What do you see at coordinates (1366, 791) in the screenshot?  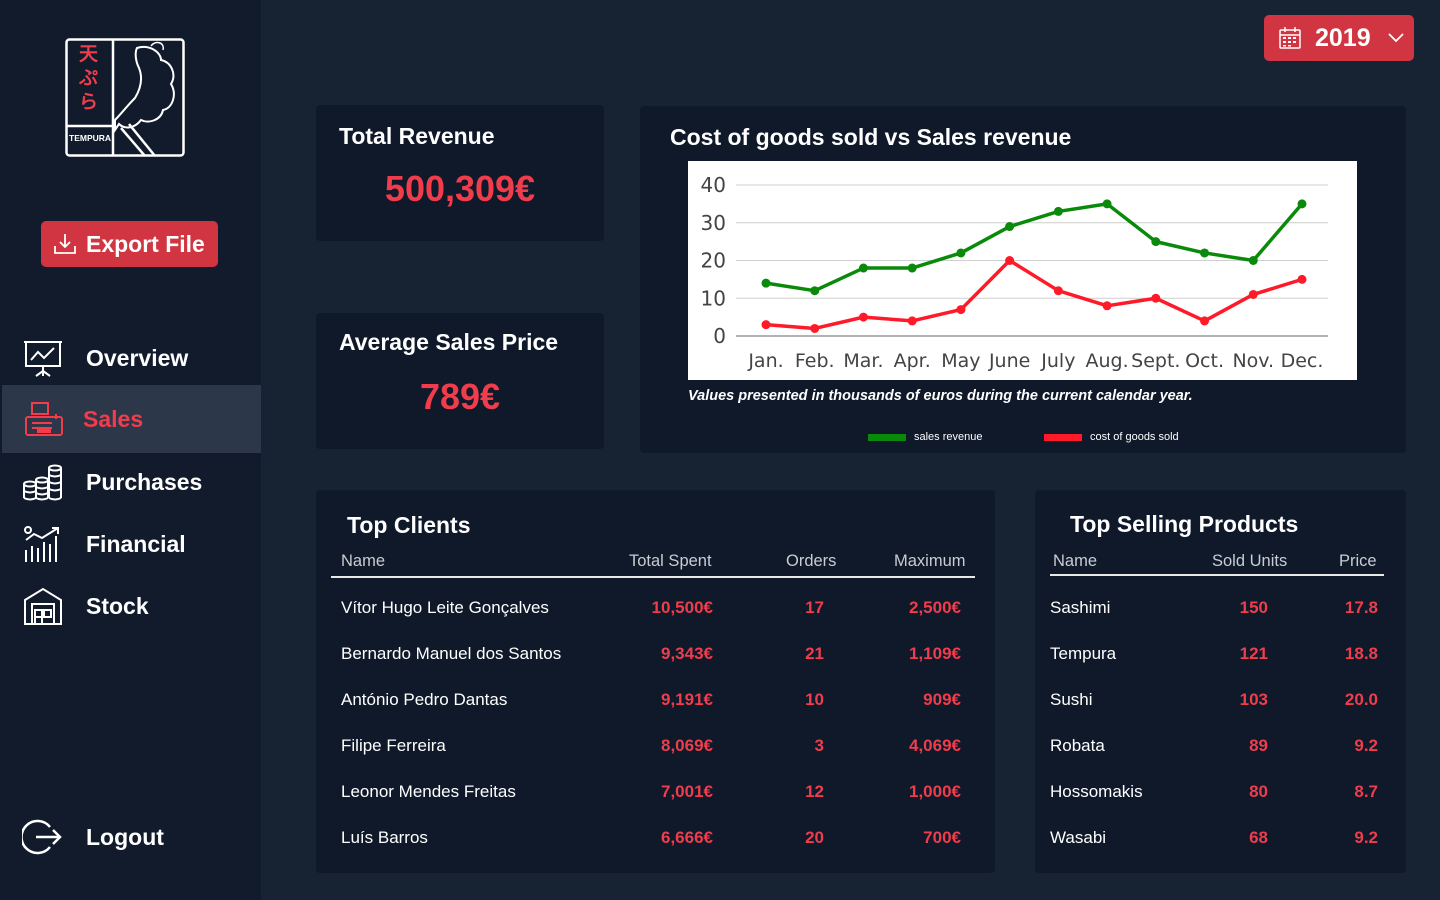 I see `product-price: 8.7` at bounding box center [1366, 791].